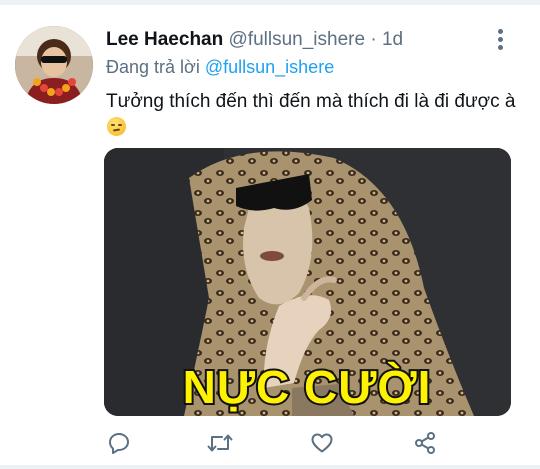  Describe the element at coordinates (54, 65) in the screenshot. I see `avatar` at that location.